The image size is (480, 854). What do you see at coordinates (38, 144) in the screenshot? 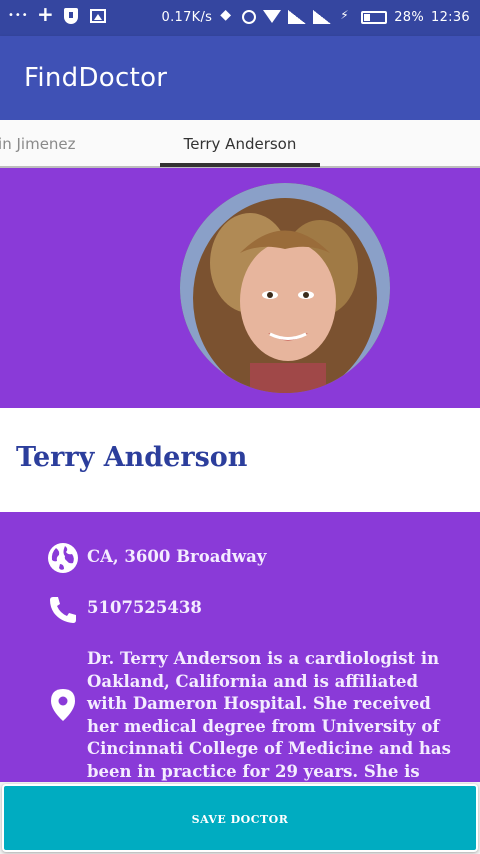
I see `tab-martin-jimenez: rtin Jimenez` at bounding box center [38, 144].